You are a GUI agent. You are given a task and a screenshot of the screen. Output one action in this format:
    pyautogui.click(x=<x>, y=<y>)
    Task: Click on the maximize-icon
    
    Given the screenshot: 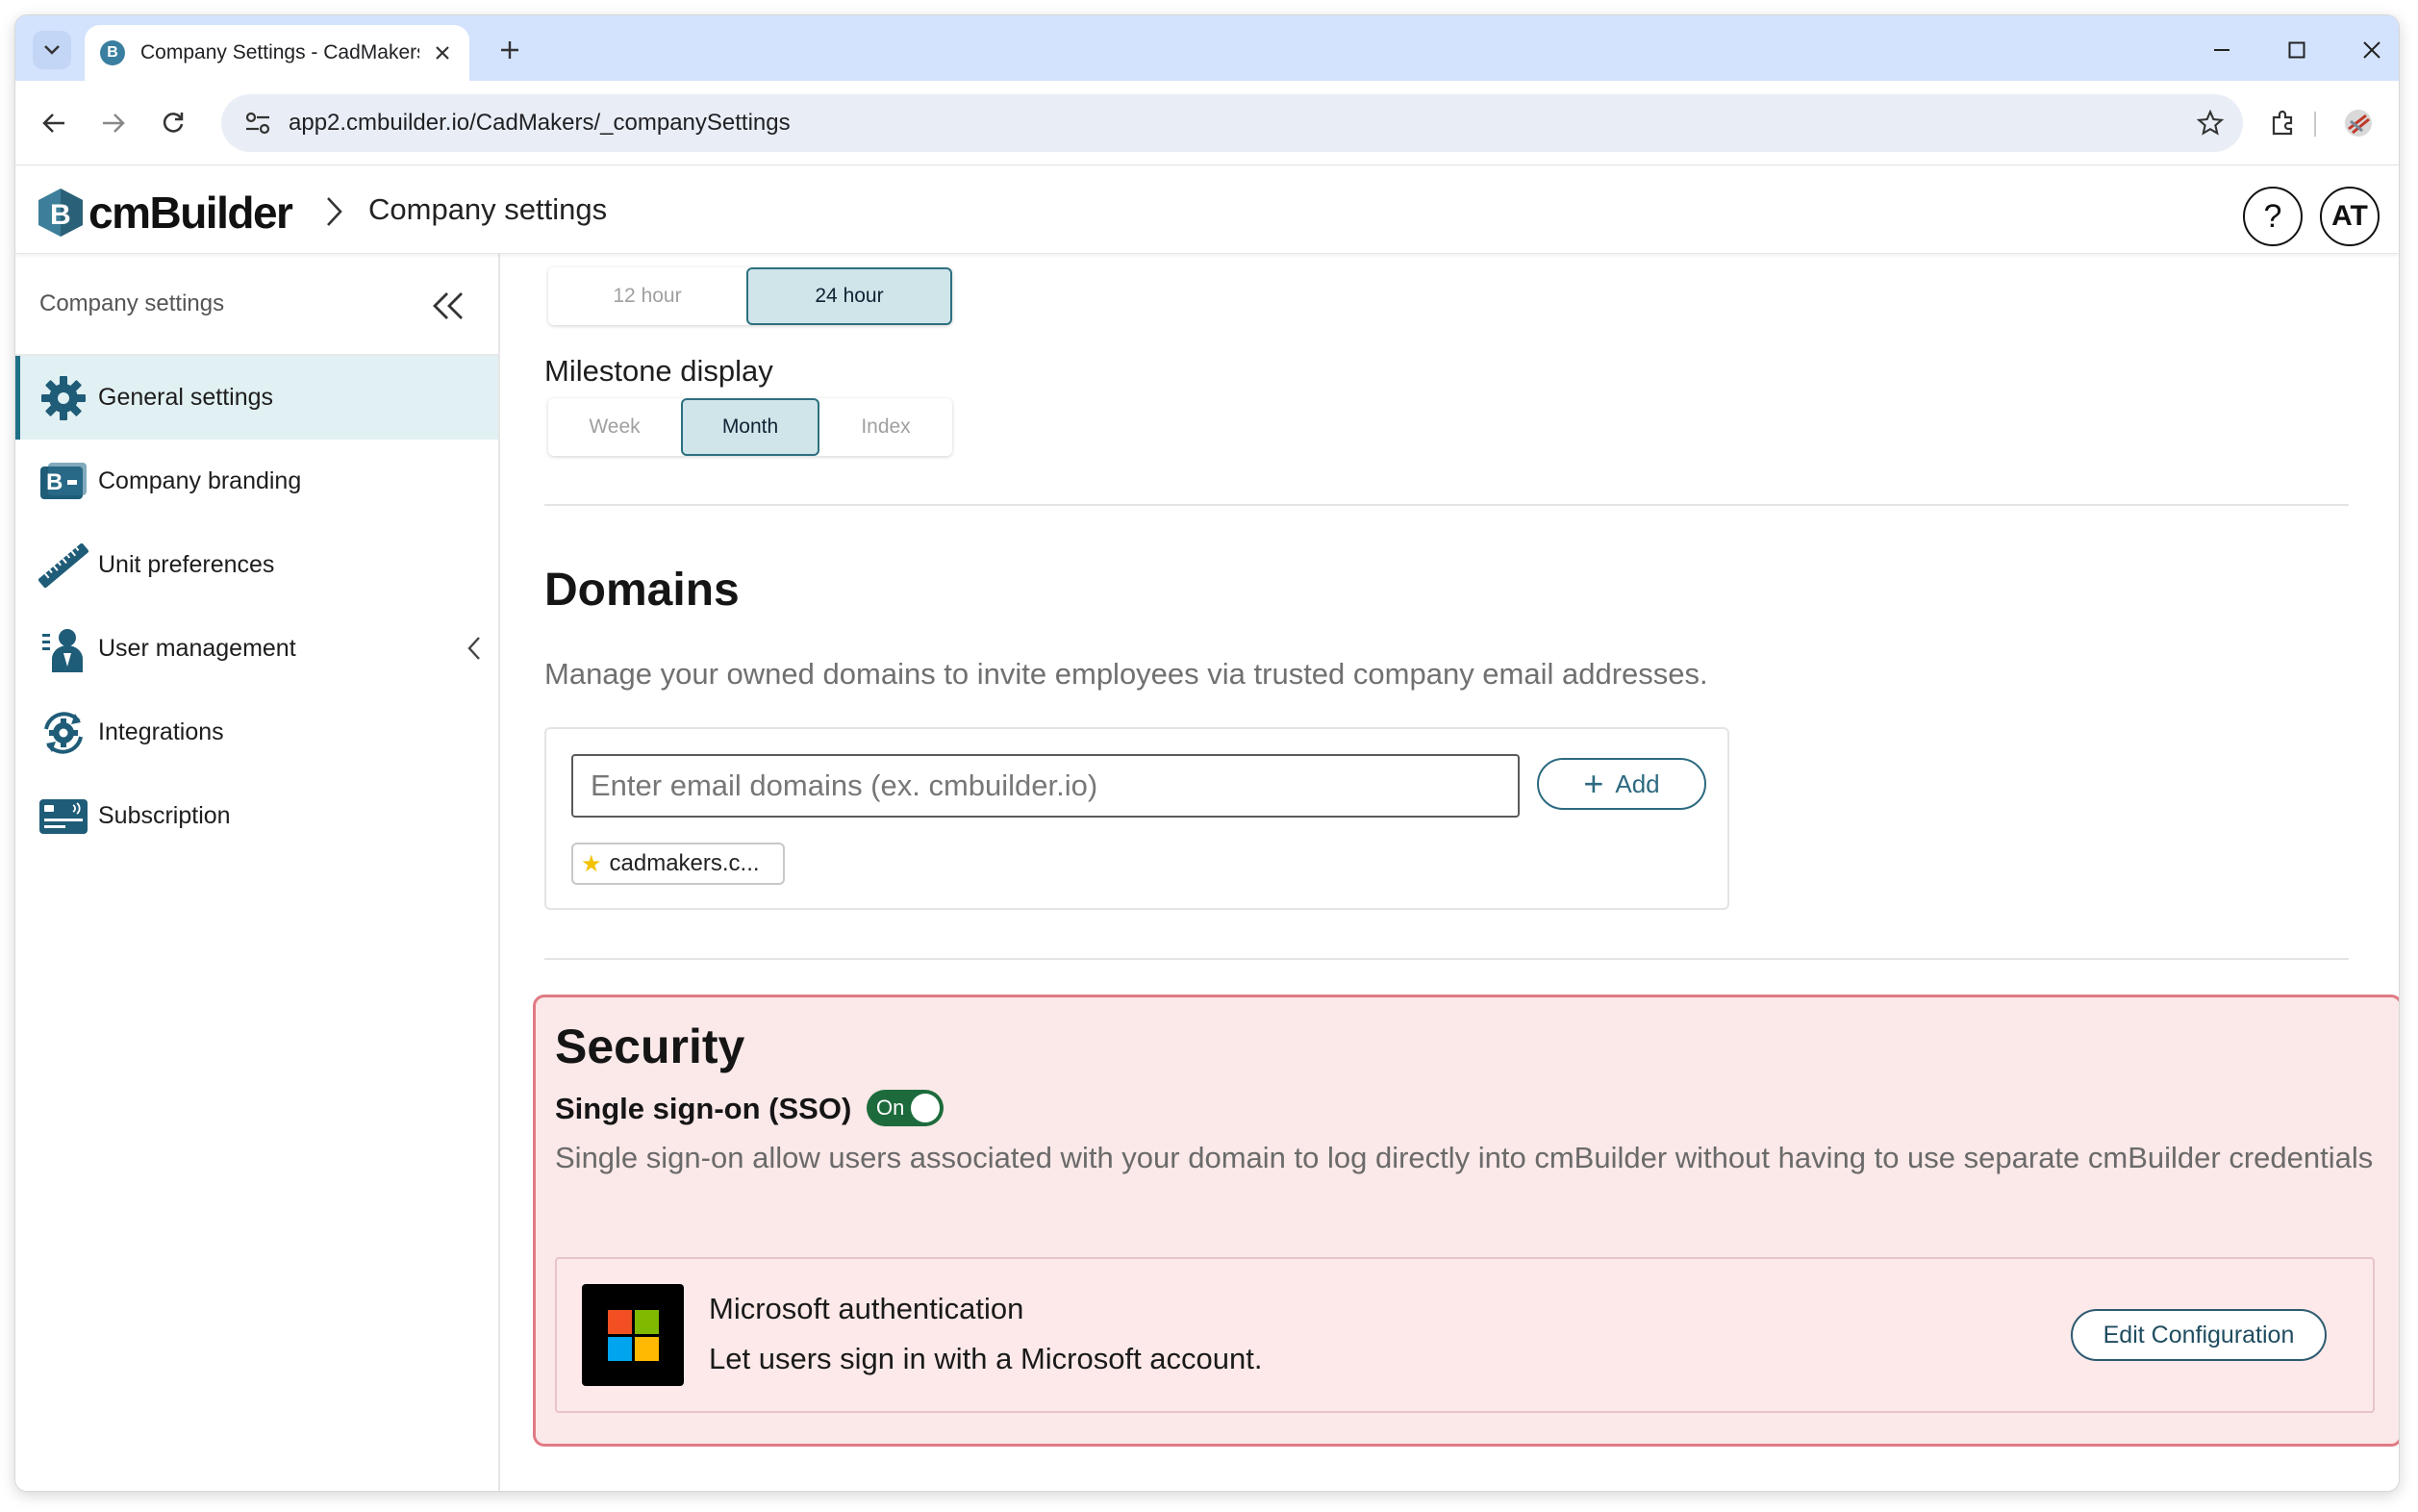 What is the action you would take?
    pyautogui.click(x=2296, y=50)
    